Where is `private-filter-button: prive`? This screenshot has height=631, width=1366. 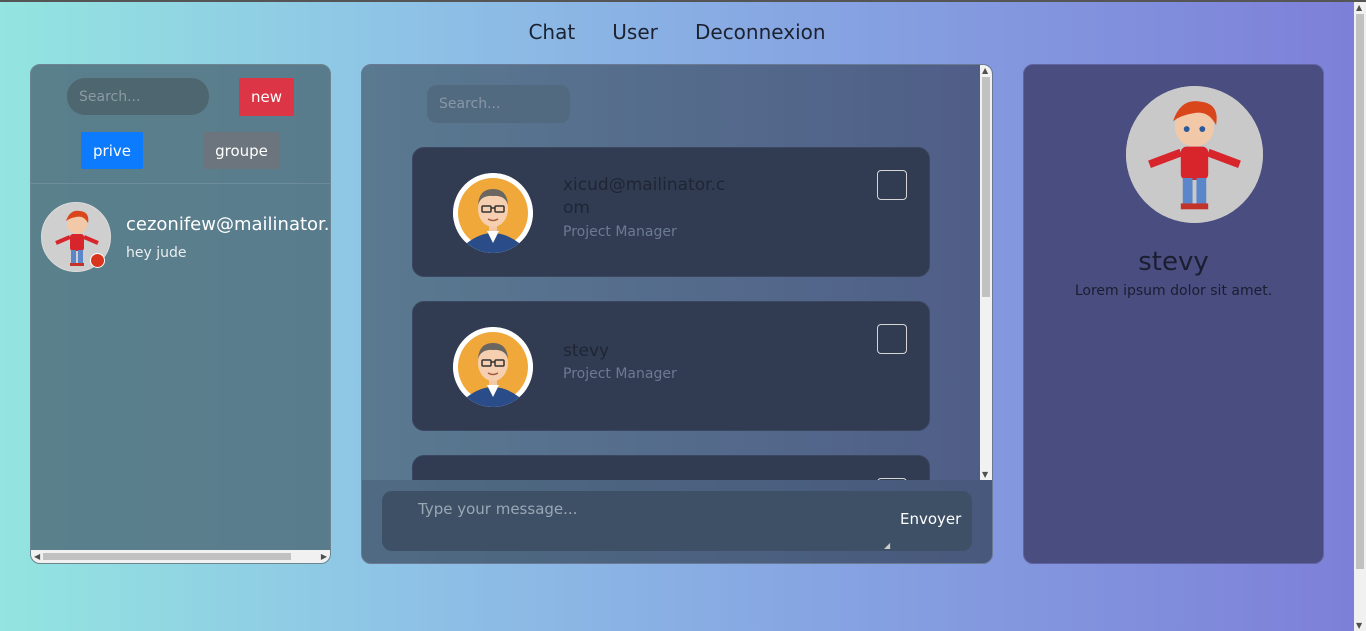
private-filter-button: prive is located at coordinates (112, 150).